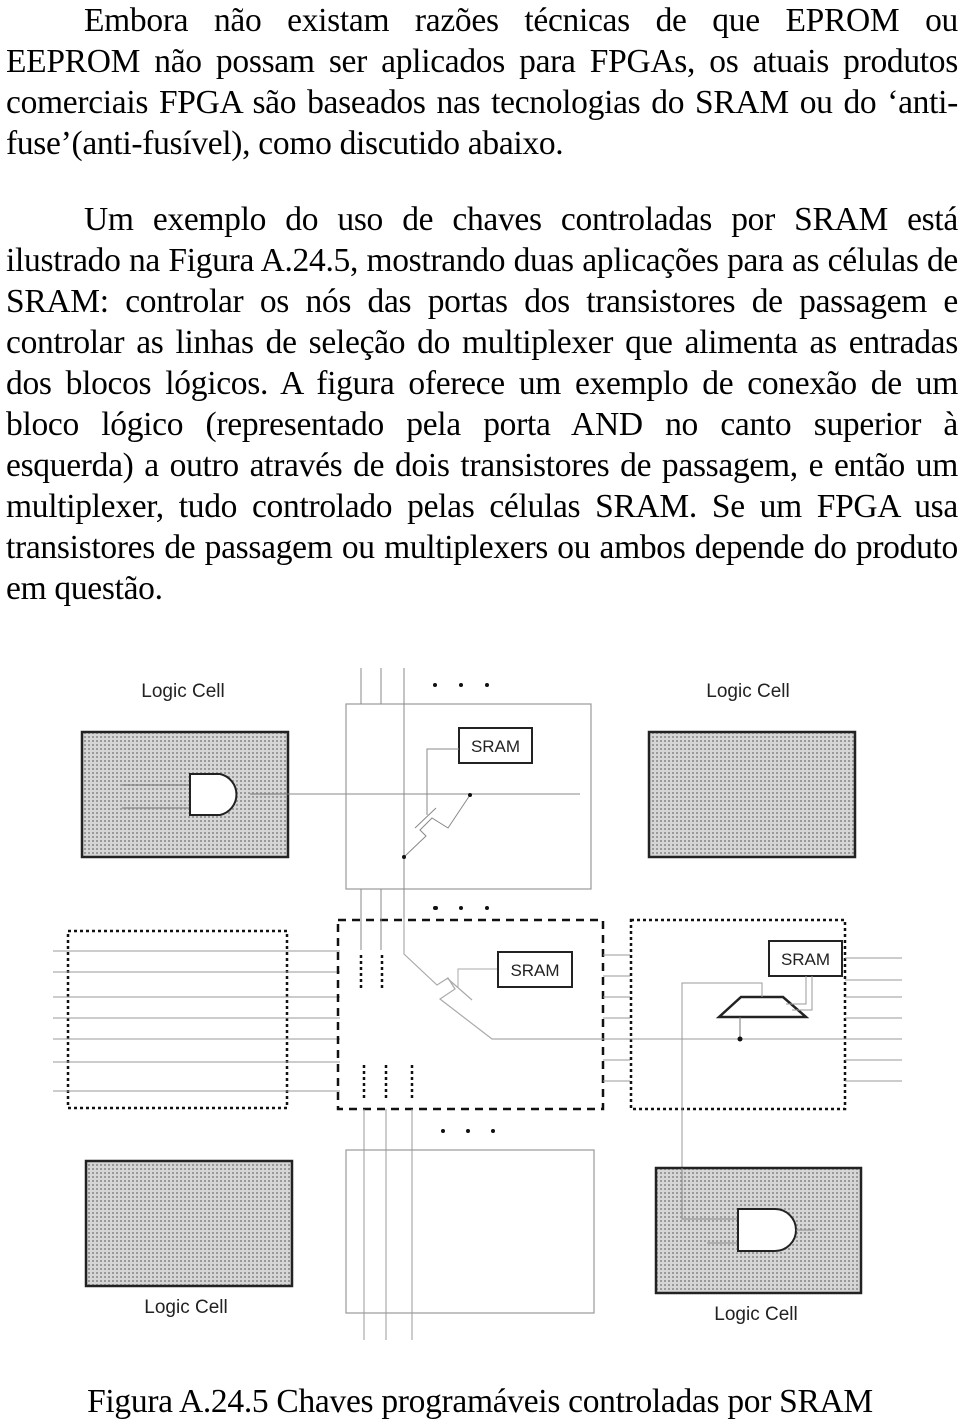  Describe the element at coordinates (752, 1043) in the screenshot. I see `routing-channel-right: SRAM` at that location.